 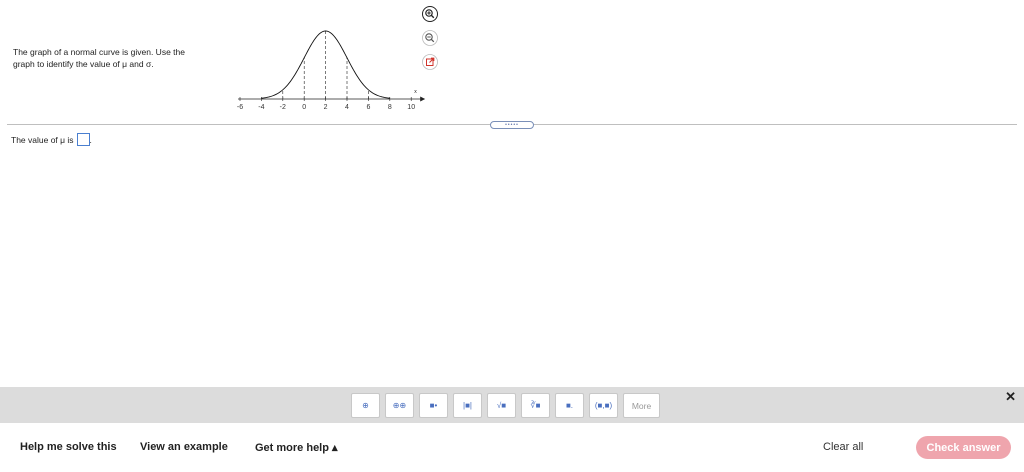 I want to click on question-line-2: graph to identify the value of μ and σ., so click(x=83, y=63).